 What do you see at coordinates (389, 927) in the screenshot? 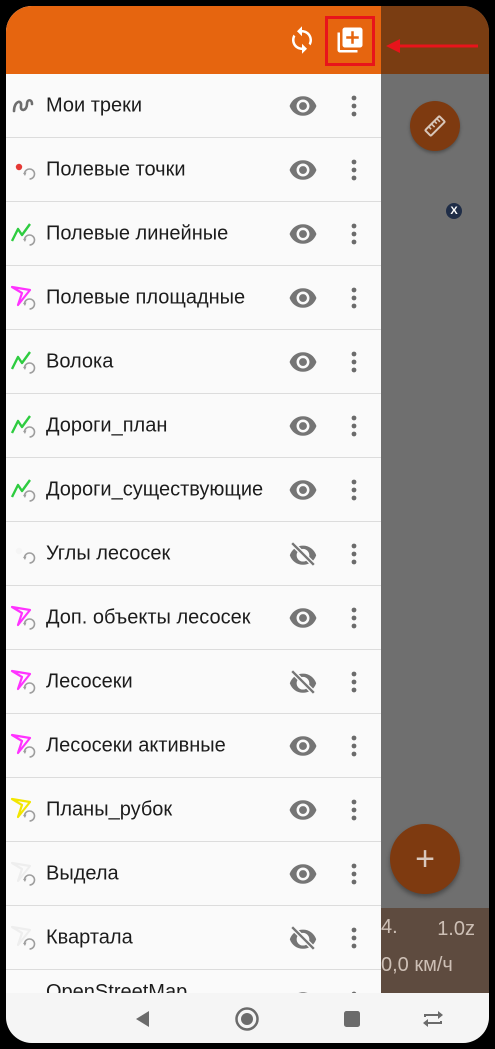
I see `status-left: 4.` at bounding box center [389, 927].